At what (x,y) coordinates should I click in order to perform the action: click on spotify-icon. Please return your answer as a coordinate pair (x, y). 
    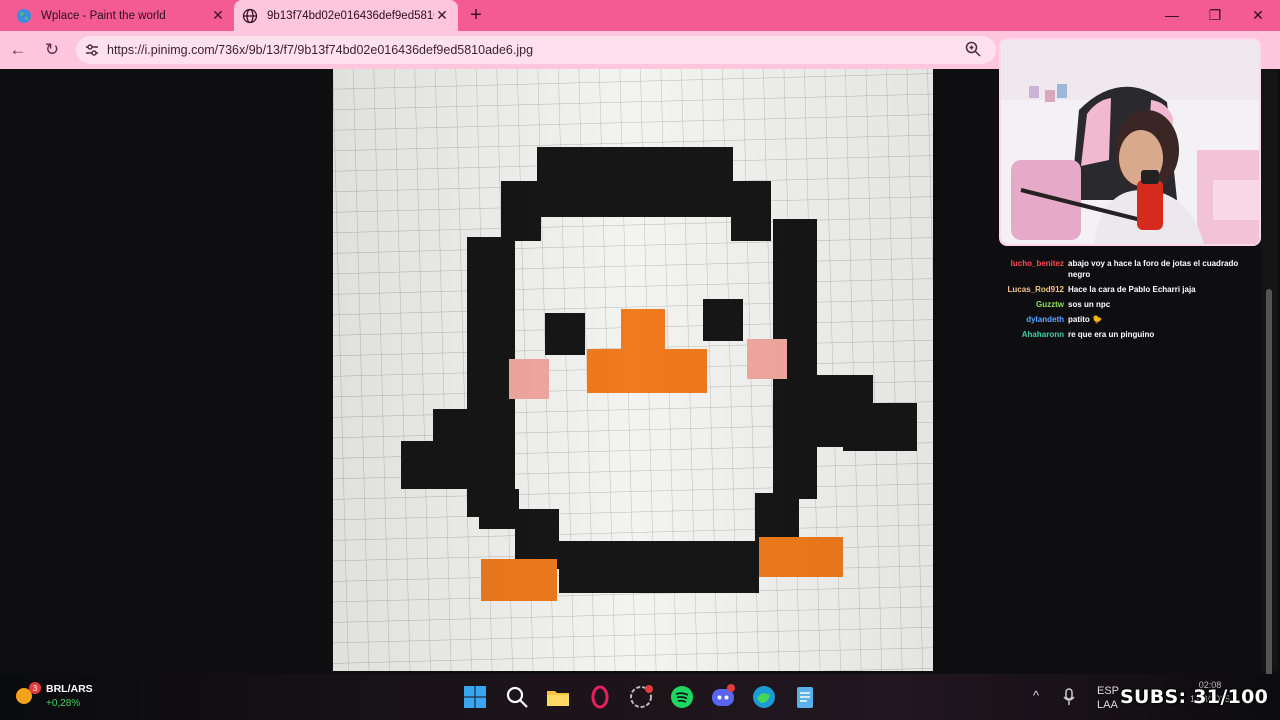
    Looking at the image, I should click on (682, 697).